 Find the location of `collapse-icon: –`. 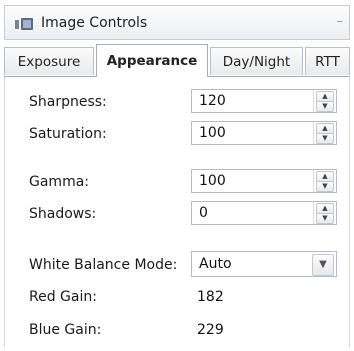

collapse-icon: – is located at coordinates (340, 21).